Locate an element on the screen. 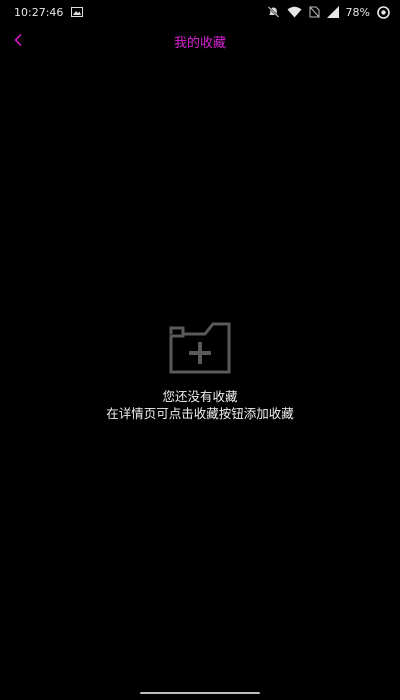 Image resolution: width=400 pixels, height=700 pixels. empty-message-line1: 您还没有收藏 is located at coordinates (200, 396).